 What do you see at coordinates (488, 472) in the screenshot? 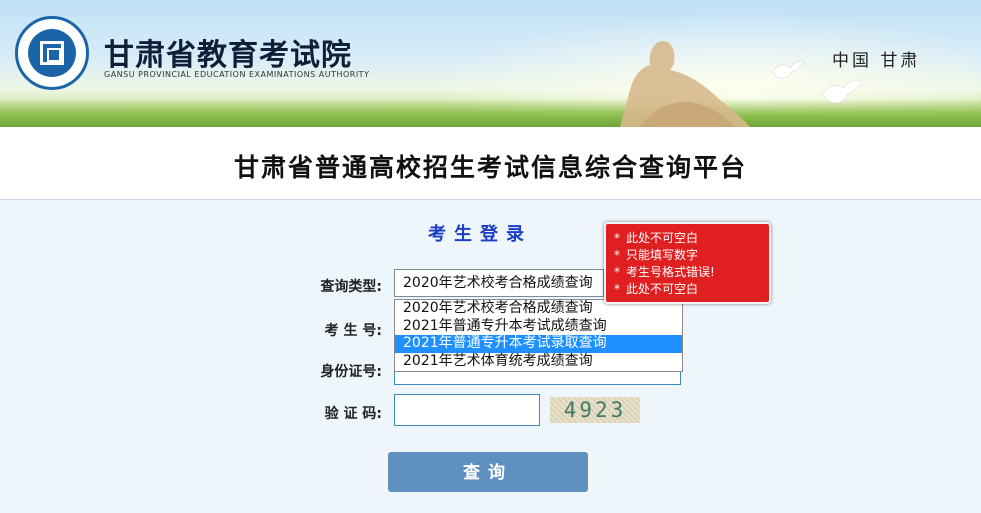
I see `query-button: 查询` at bounding box center [488, 472].